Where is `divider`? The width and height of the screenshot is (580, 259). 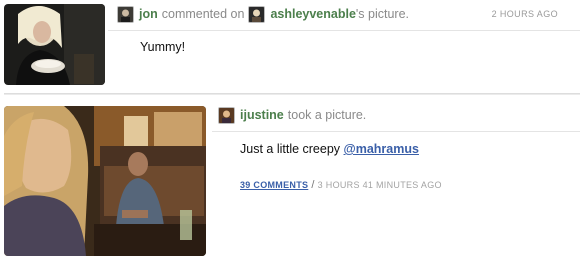 divider is located at coordinates (396, 131).